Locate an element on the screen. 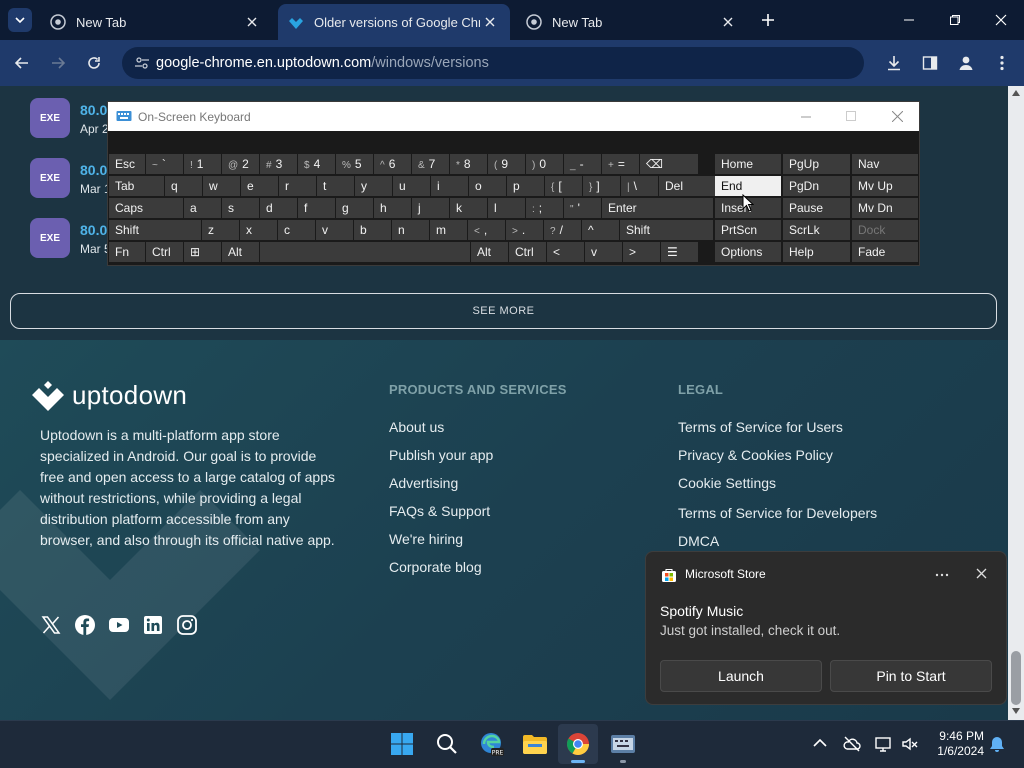 The image size is (1024, 768). tab-uptodown: Older versions of Google Chrom is located at coordinates (394, 22).